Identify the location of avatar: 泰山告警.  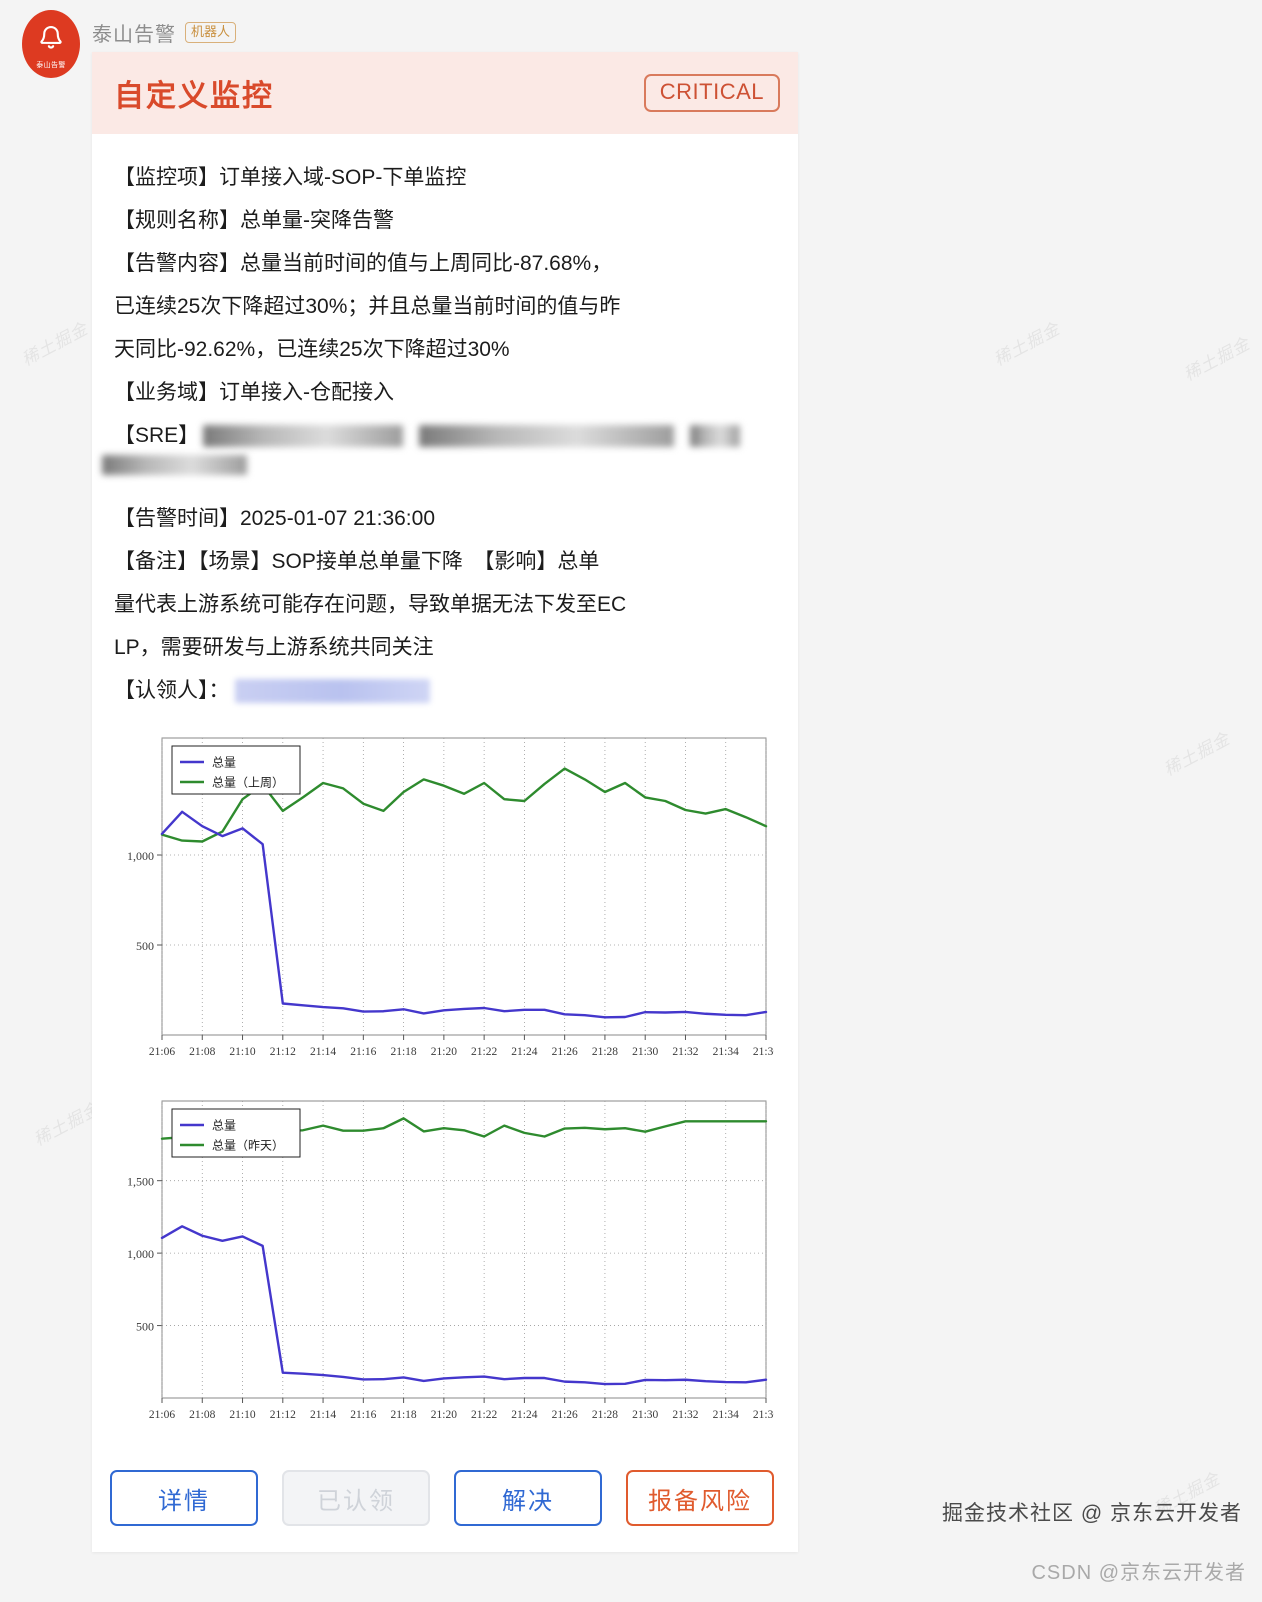
(51, 44).